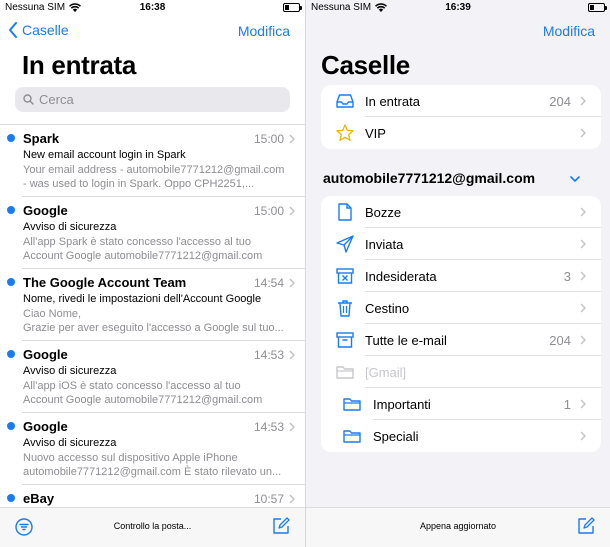 The height and width of the screenshot is (547, 610). Describe the element at coordinates (460, 178) in the screenshot. I see `account-header: automobile7771212@gmail.com` at that location.